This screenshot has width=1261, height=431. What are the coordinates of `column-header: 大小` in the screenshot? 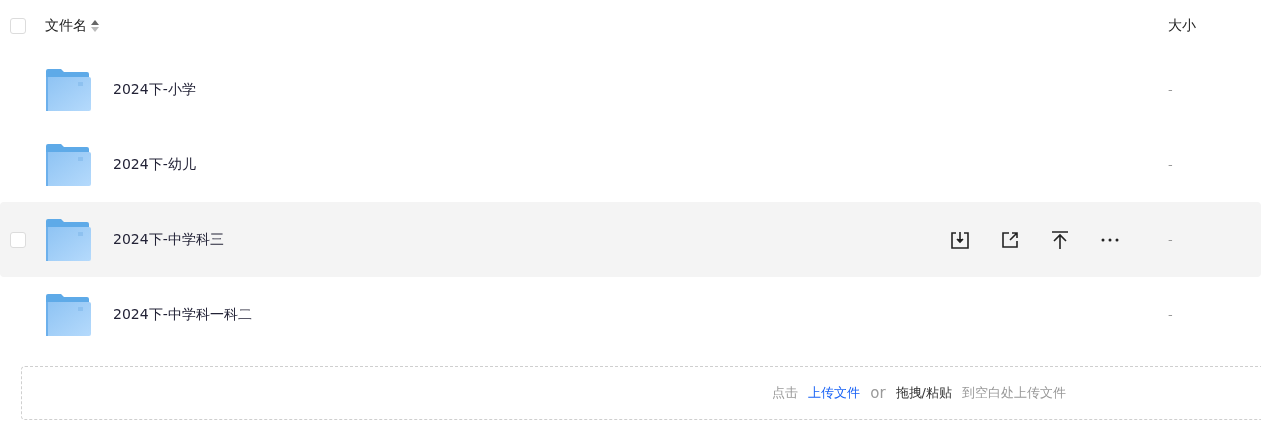 It's located at (1182, 26).